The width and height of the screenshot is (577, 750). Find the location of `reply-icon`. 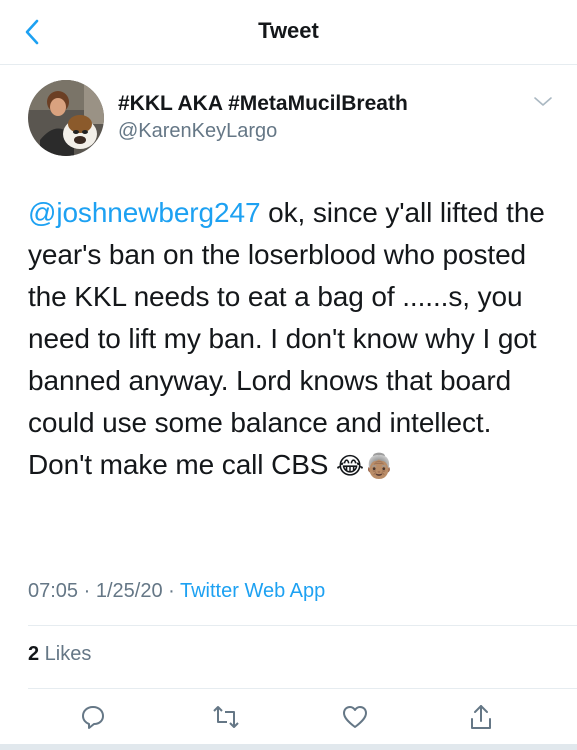

reply-icon is located at coordinates (93, 717).